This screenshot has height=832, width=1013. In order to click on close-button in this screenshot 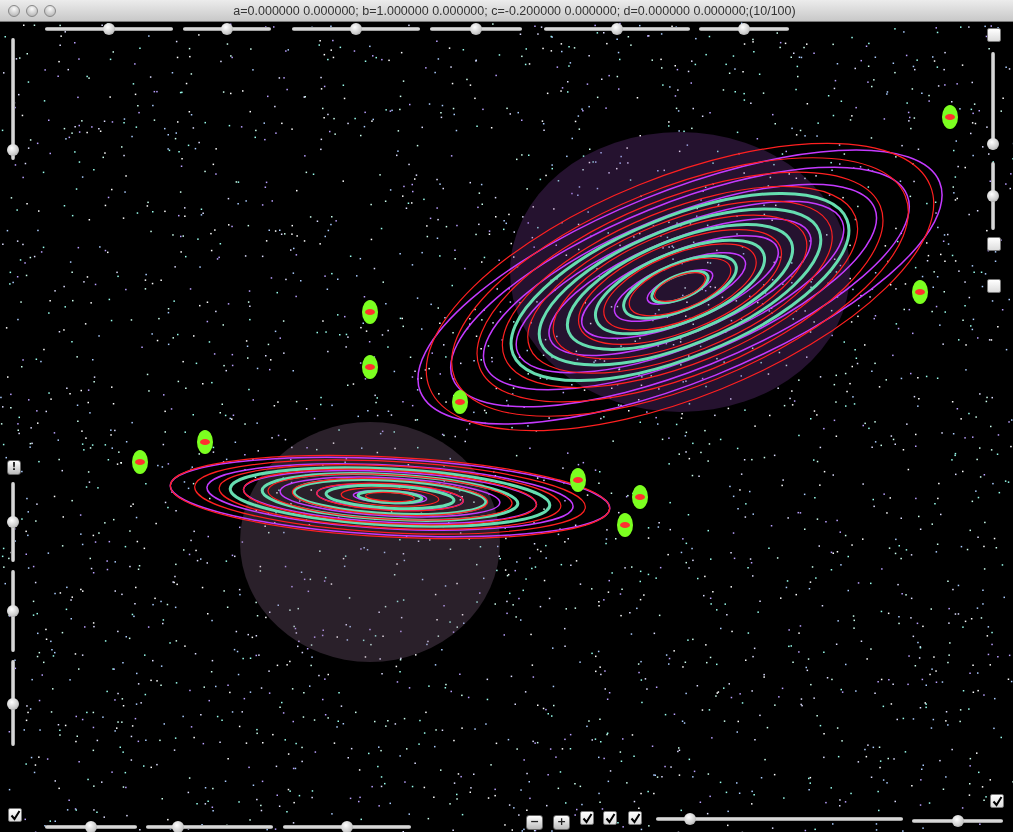, I will do `click(14, 10)`.